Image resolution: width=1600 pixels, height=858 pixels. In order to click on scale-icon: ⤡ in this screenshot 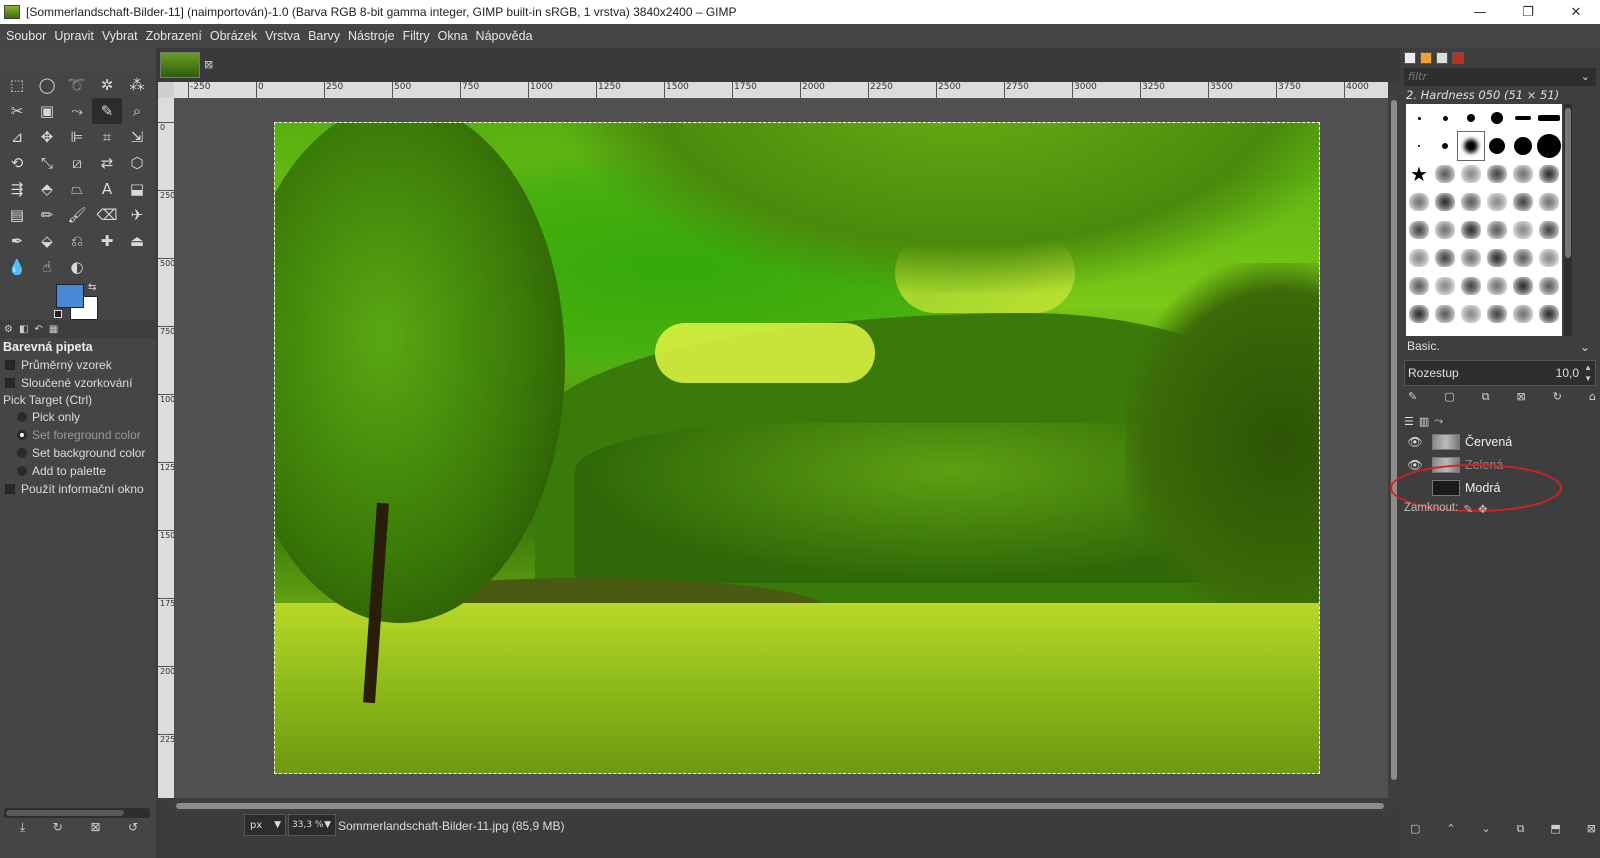, I will do `click(47, 163)`.